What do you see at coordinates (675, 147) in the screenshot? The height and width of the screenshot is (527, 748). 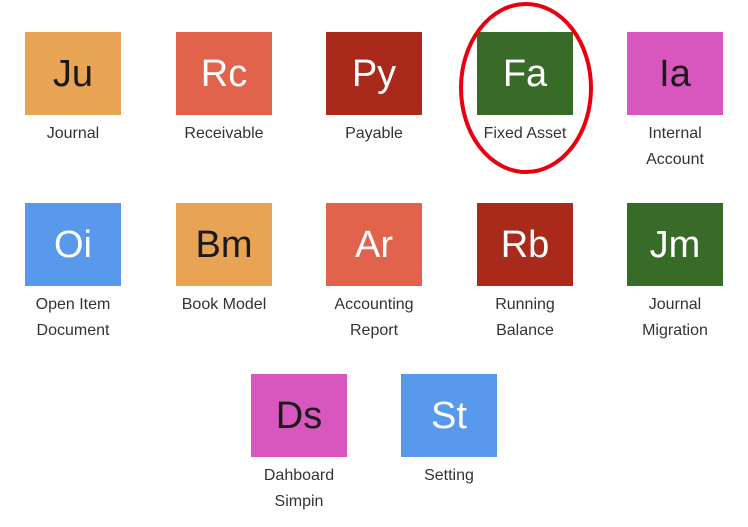 I see `module-label-internal-account: Internal Account` at bounding box center [675, 147].